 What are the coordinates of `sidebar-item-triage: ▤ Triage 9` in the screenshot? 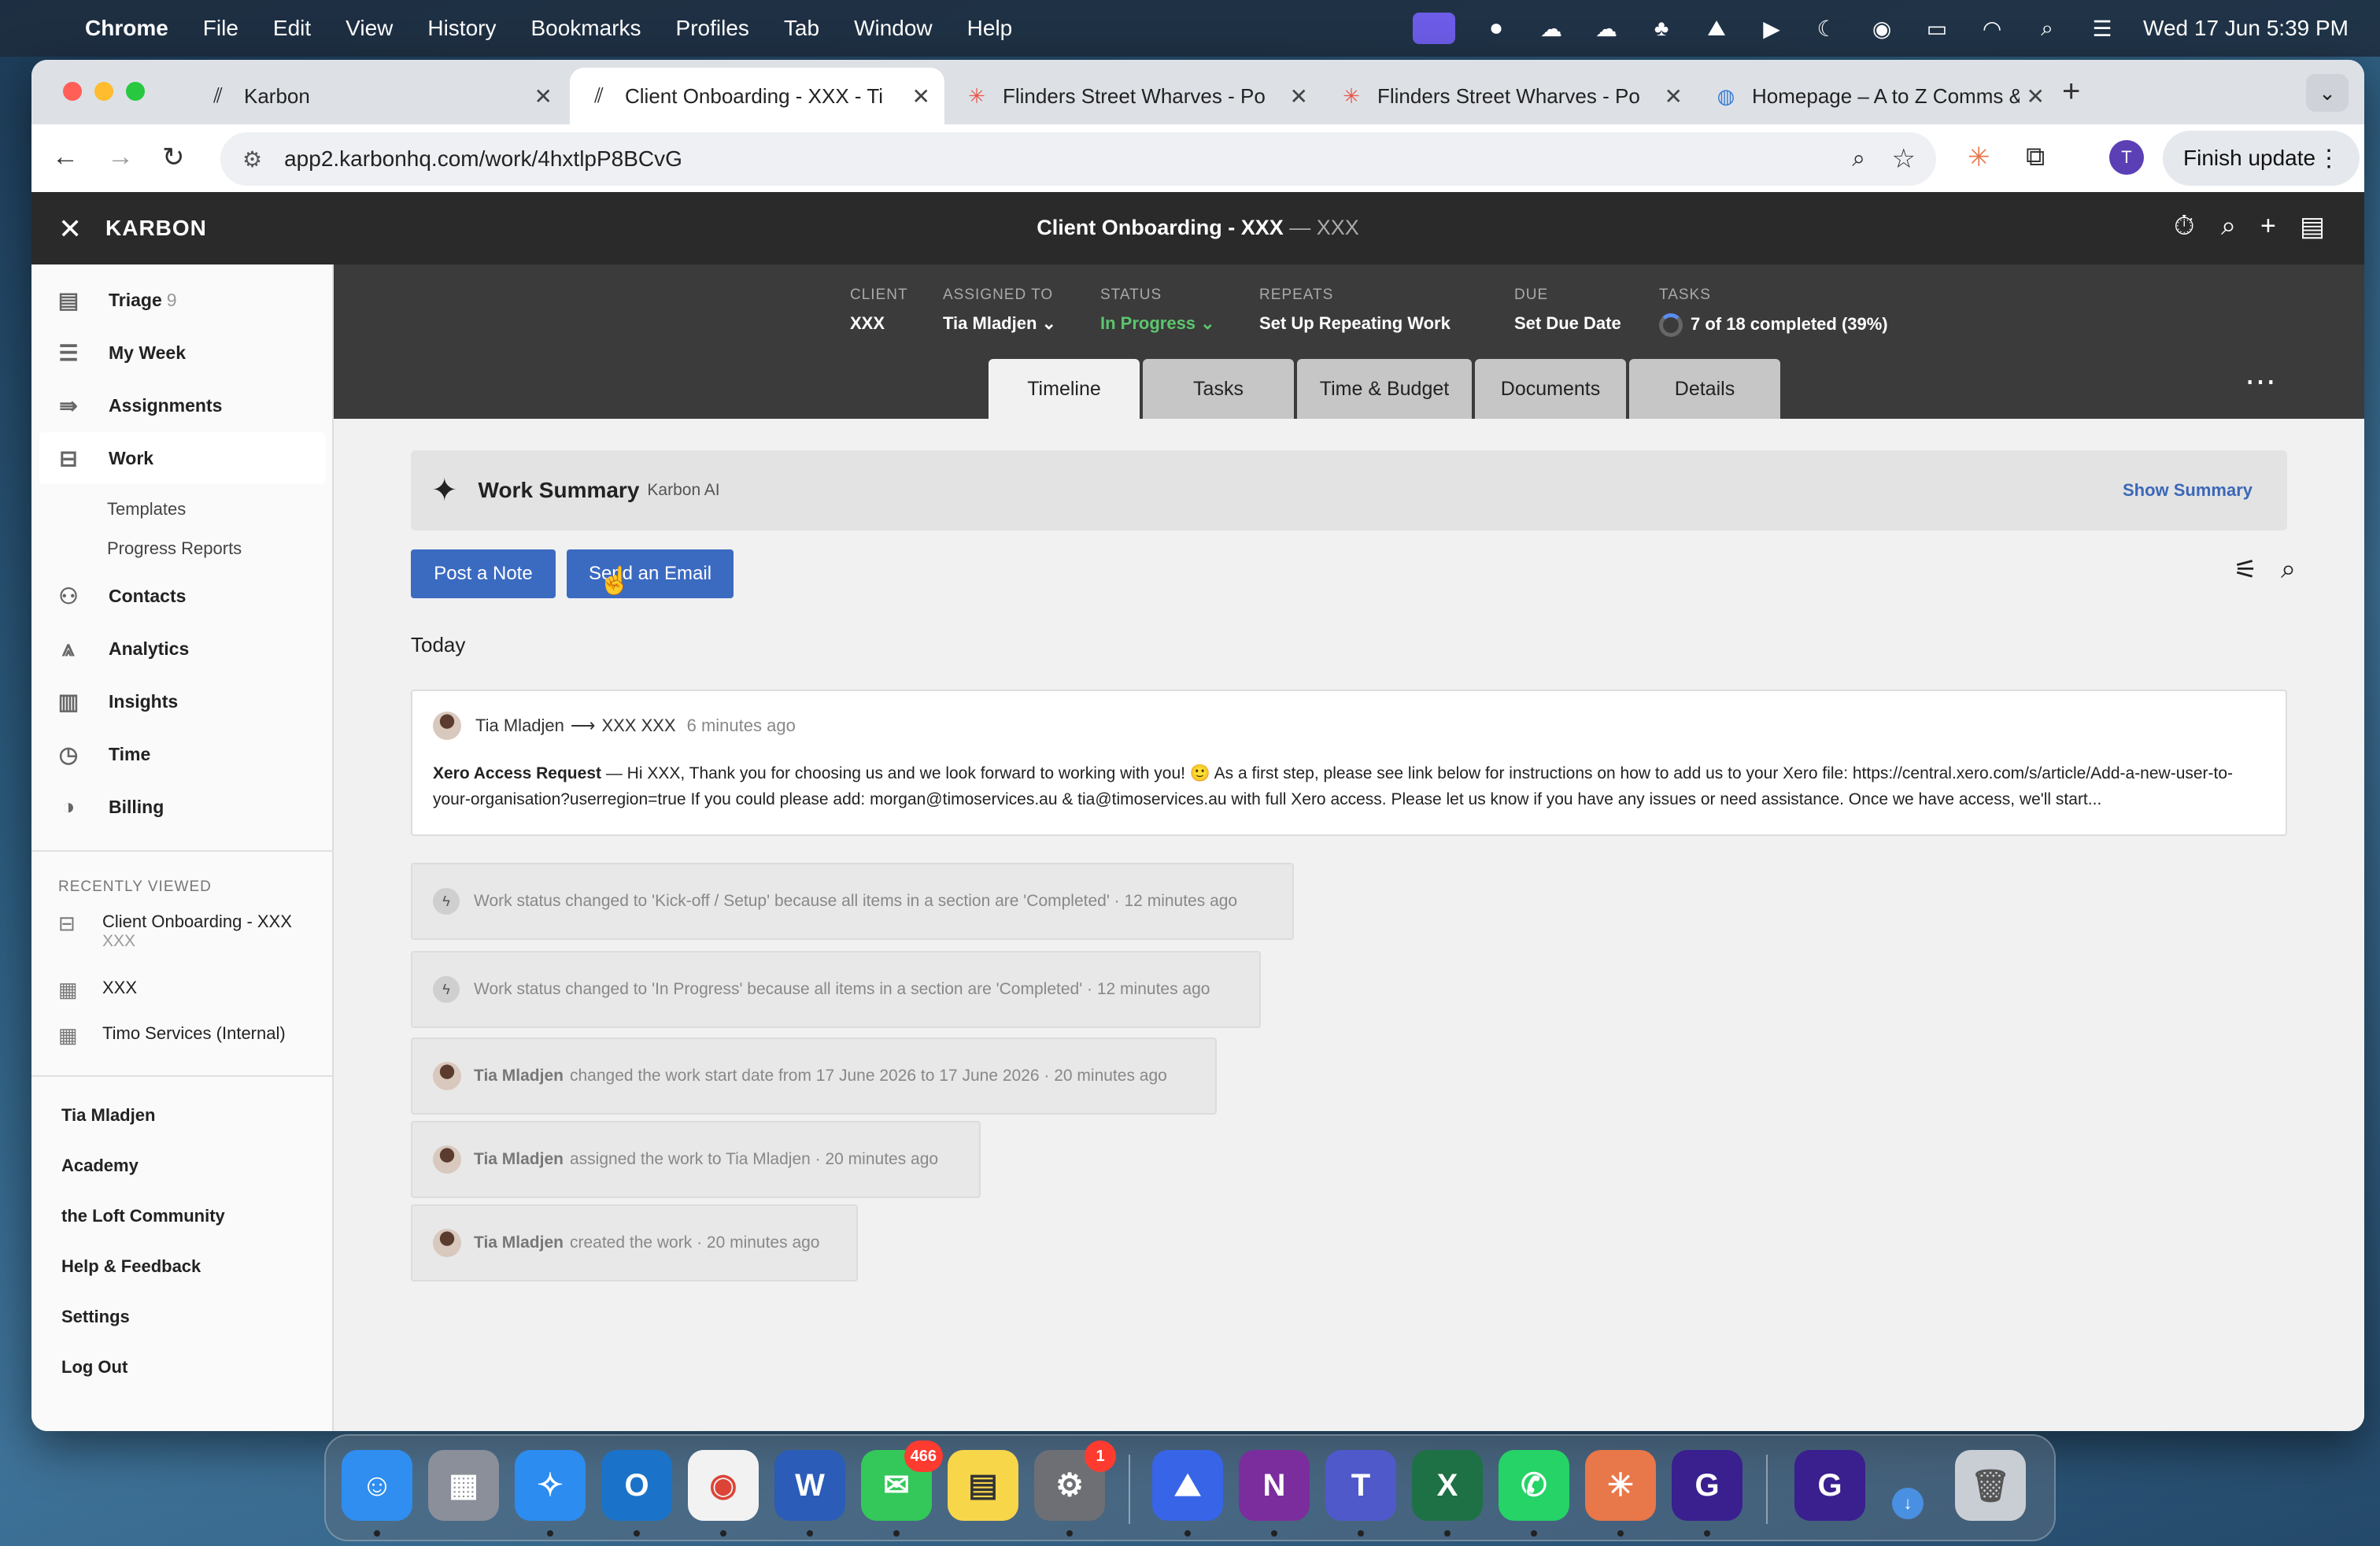 It's located at (182, 300).